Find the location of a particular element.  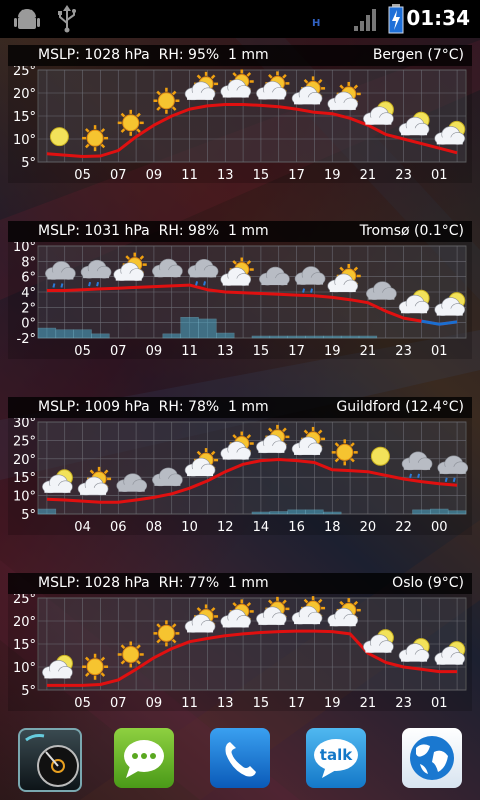

y-tick-label: 25° is located at coordinates (24, 72).